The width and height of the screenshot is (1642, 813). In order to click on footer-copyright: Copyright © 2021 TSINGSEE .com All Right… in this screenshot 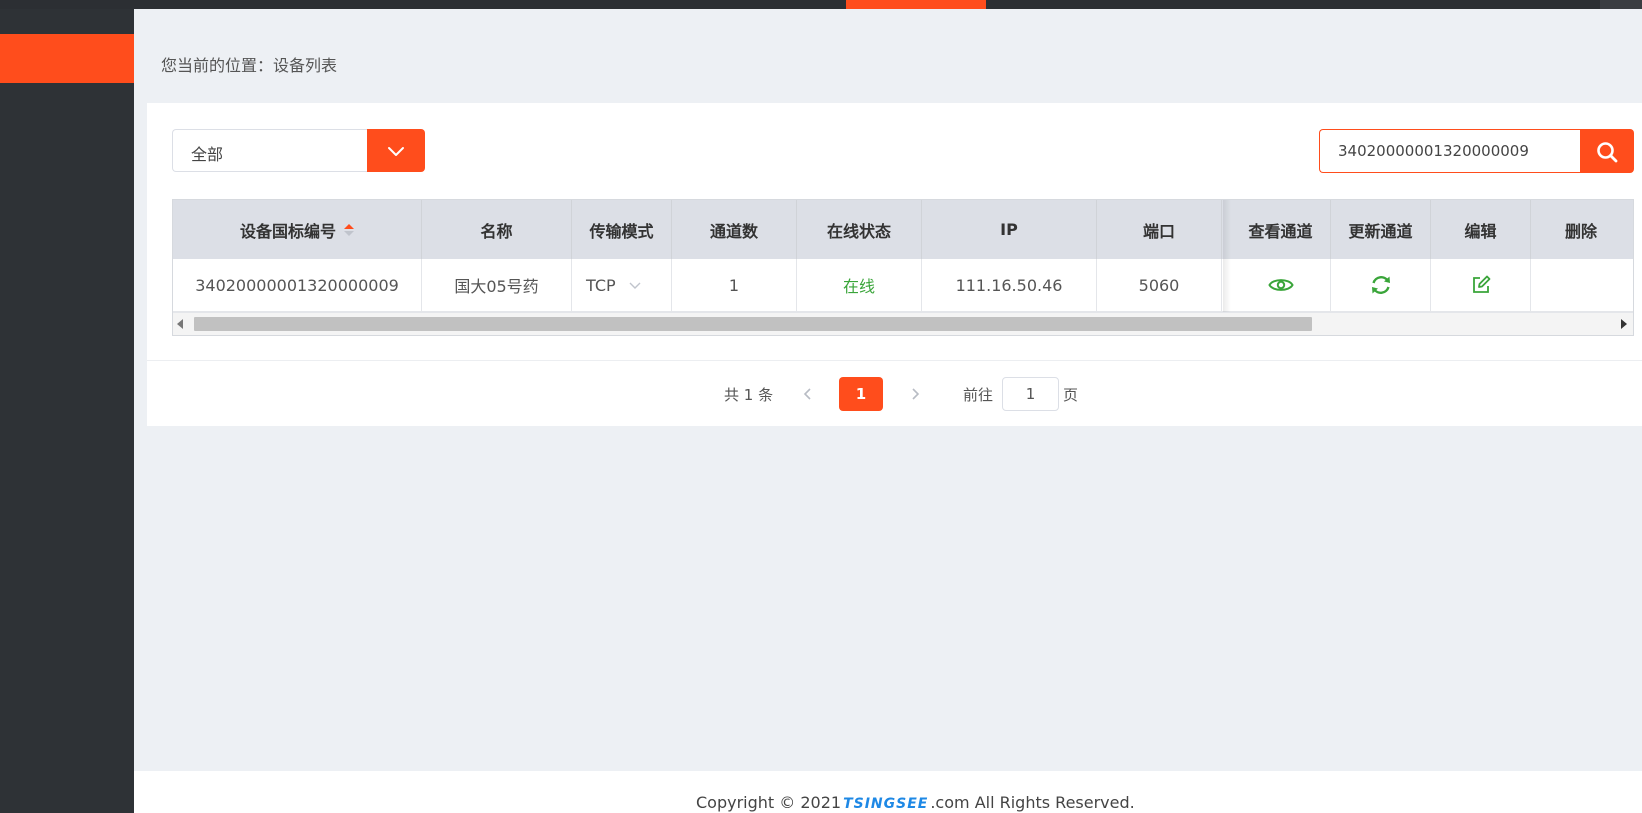, I will do `click(915, 802)`.